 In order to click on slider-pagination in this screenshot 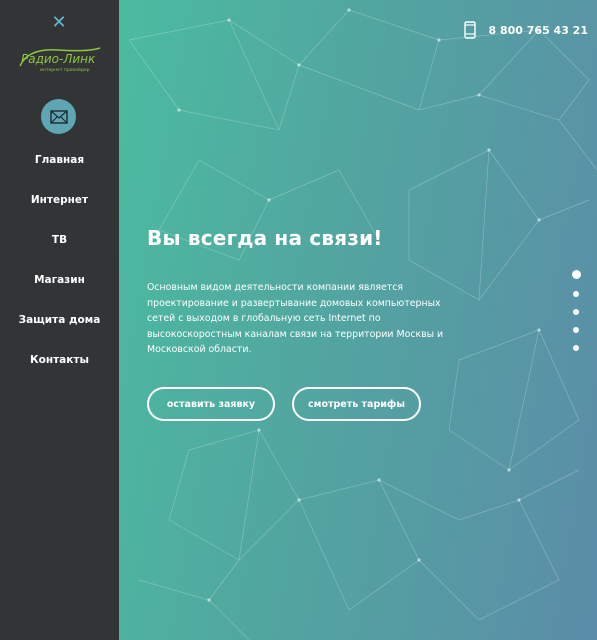, I will do `click(576, 316)`.